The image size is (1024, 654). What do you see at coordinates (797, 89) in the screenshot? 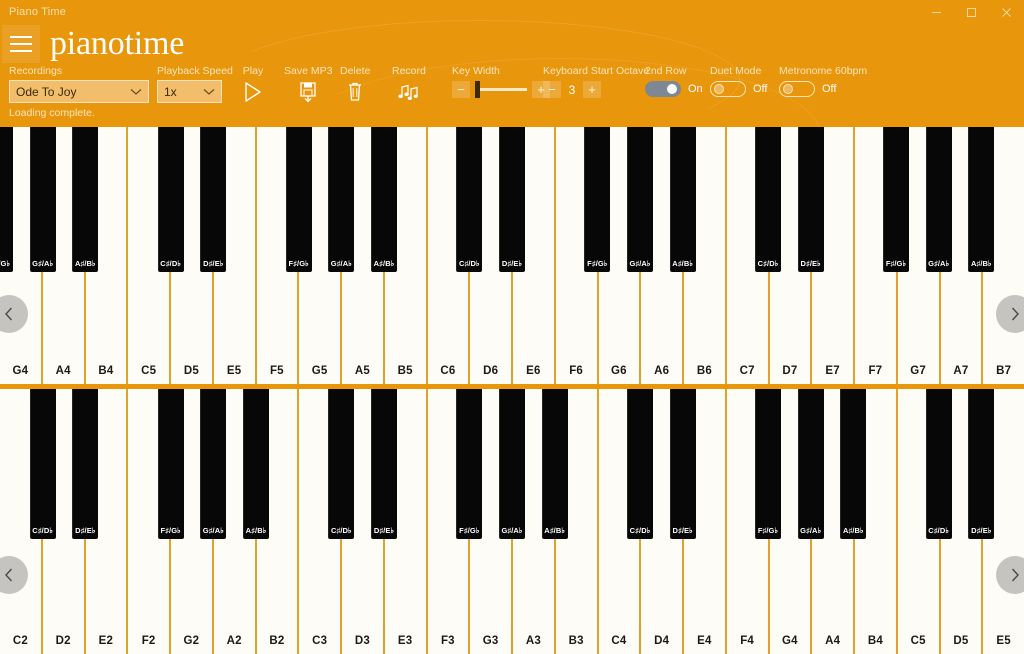
I see `metronome-toggle` at bounding box center [797, 89].